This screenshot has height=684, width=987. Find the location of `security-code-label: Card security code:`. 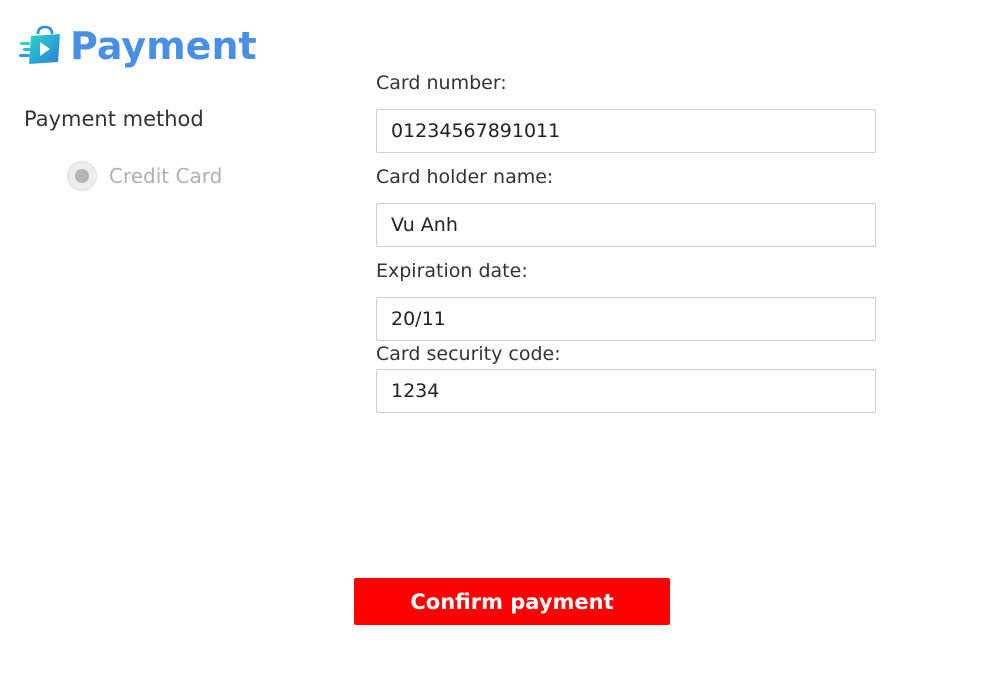

security-code-label: Card security code: is located at coordinates (468, 354).